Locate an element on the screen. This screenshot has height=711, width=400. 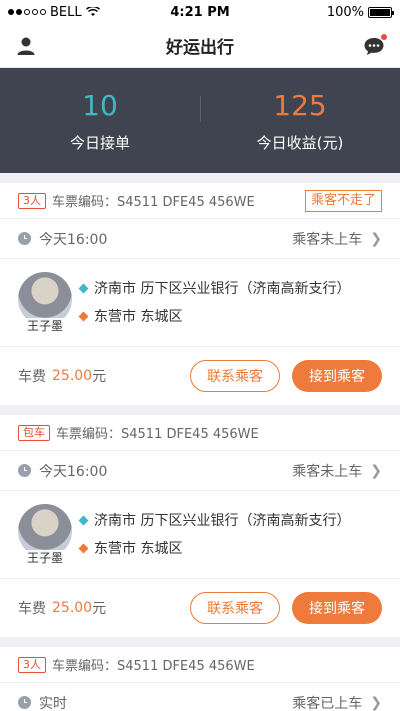
signal-strength-icon is located at coordinates (27, 12).